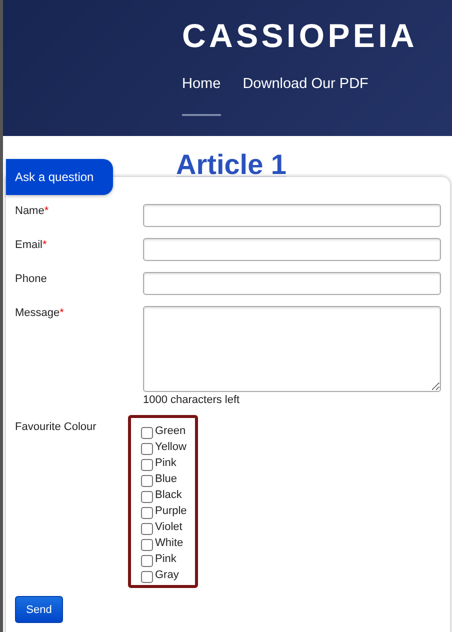  I want to click on field-label: Email, so click(29, 245).